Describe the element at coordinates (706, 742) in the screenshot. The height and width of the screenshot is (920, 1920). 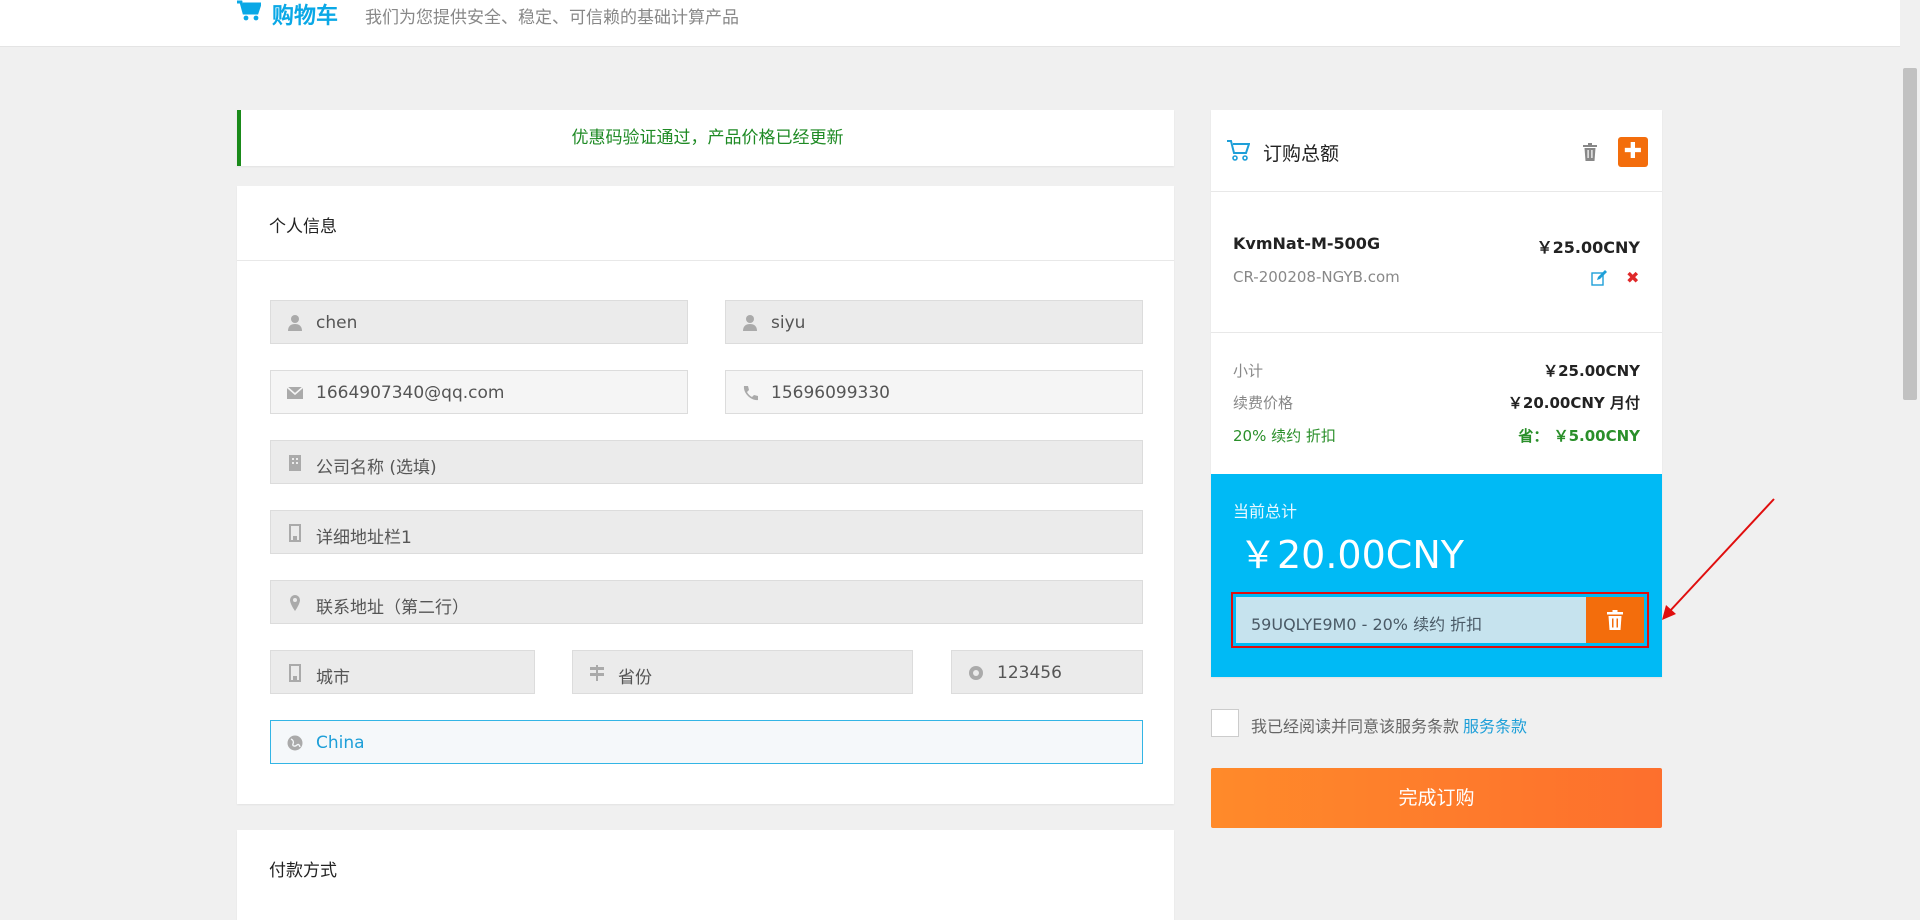
I see `country-select: China` at that location.